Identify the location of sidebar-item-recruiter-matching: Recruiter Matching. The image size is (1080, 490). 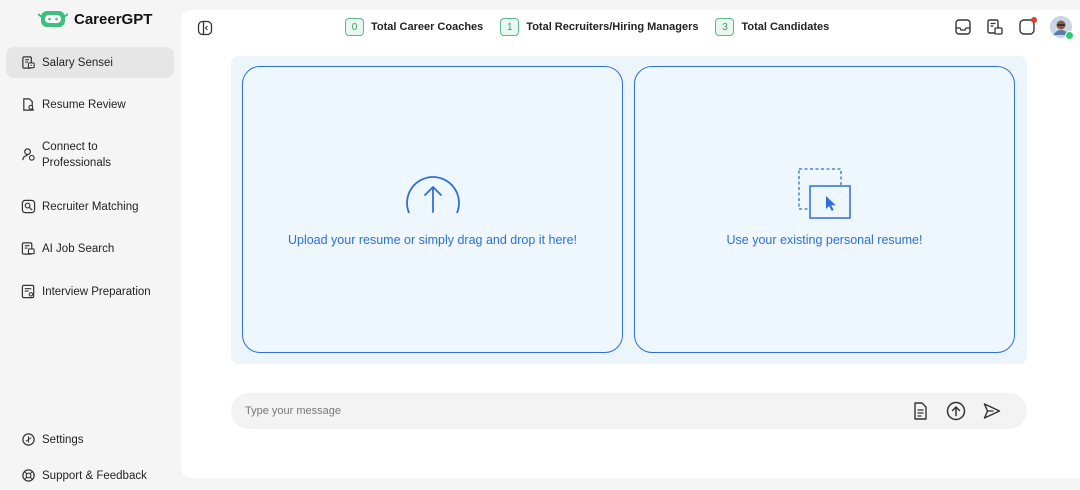
(90, 207).